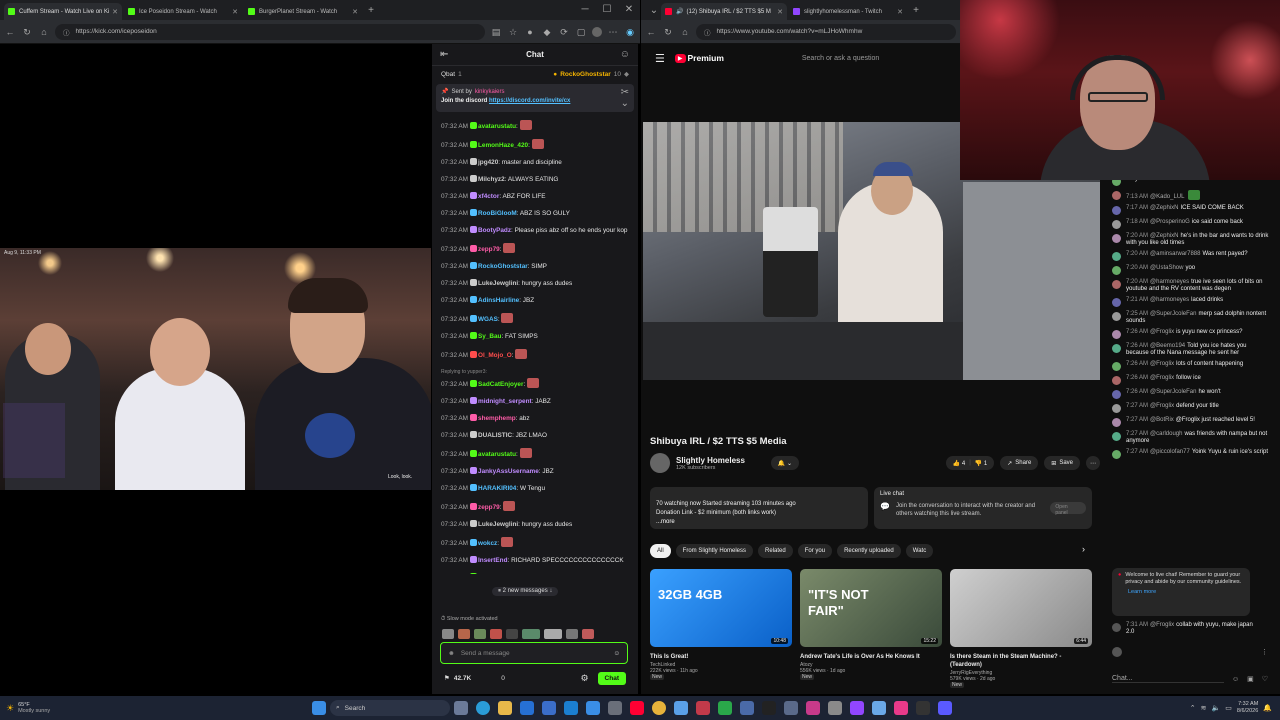 The image size is (1280, 720). Describe the element at coordinates (1019, 463) in the screenshot. I see `share-button: ↗ Share` at that location.